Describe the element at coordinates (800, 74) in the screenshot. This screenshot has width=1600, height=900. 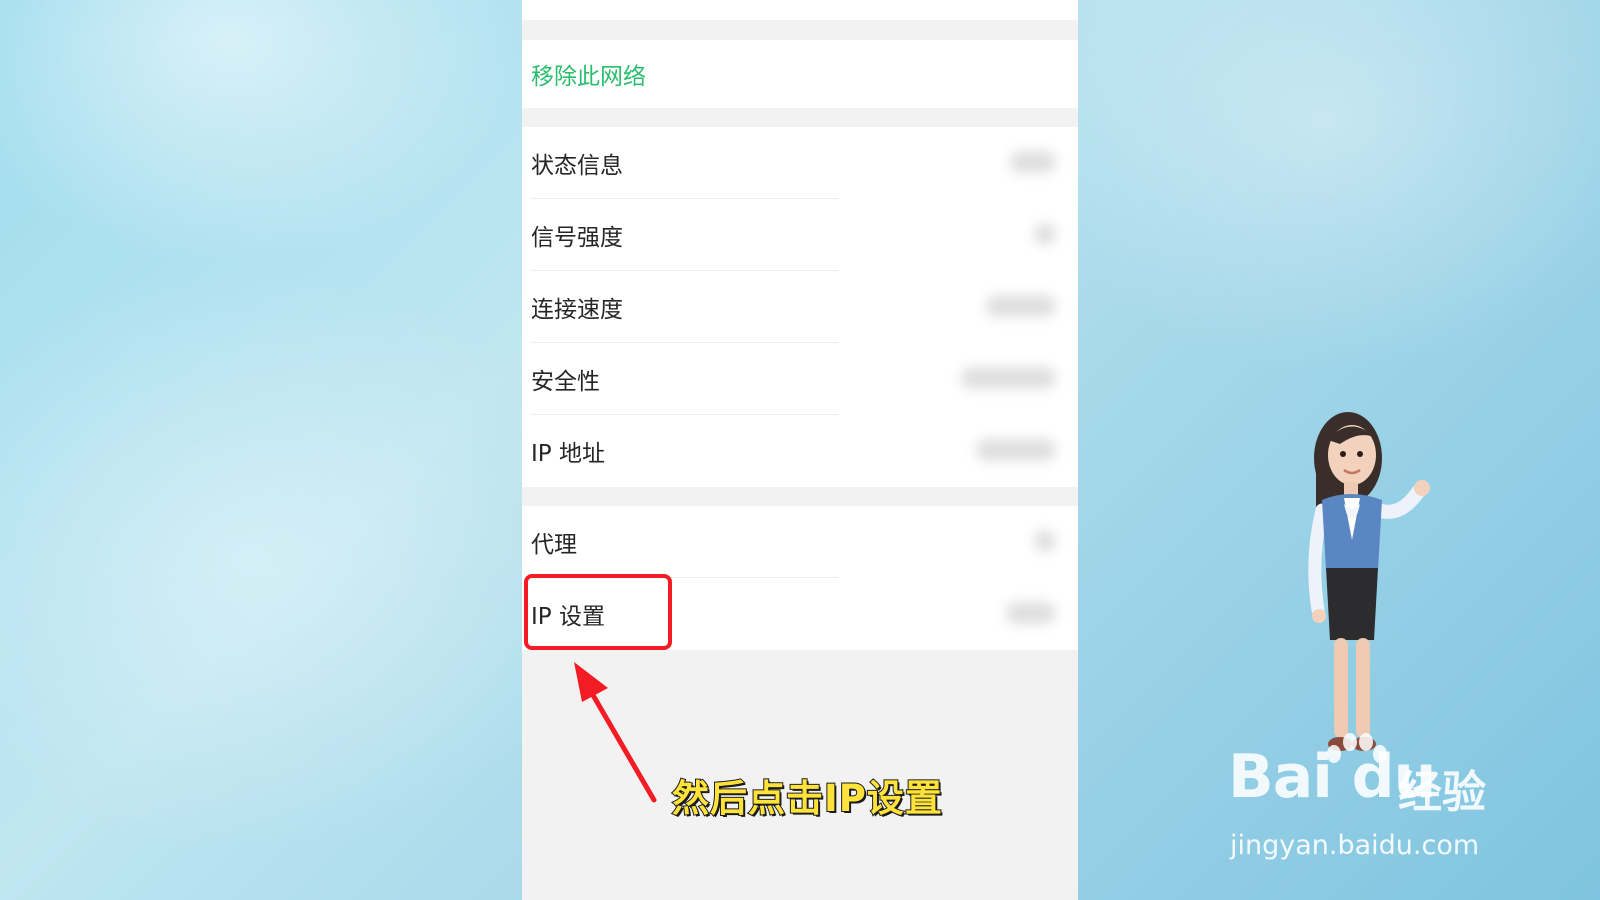
I see `remove-network-button: 移除此网络` at that location.